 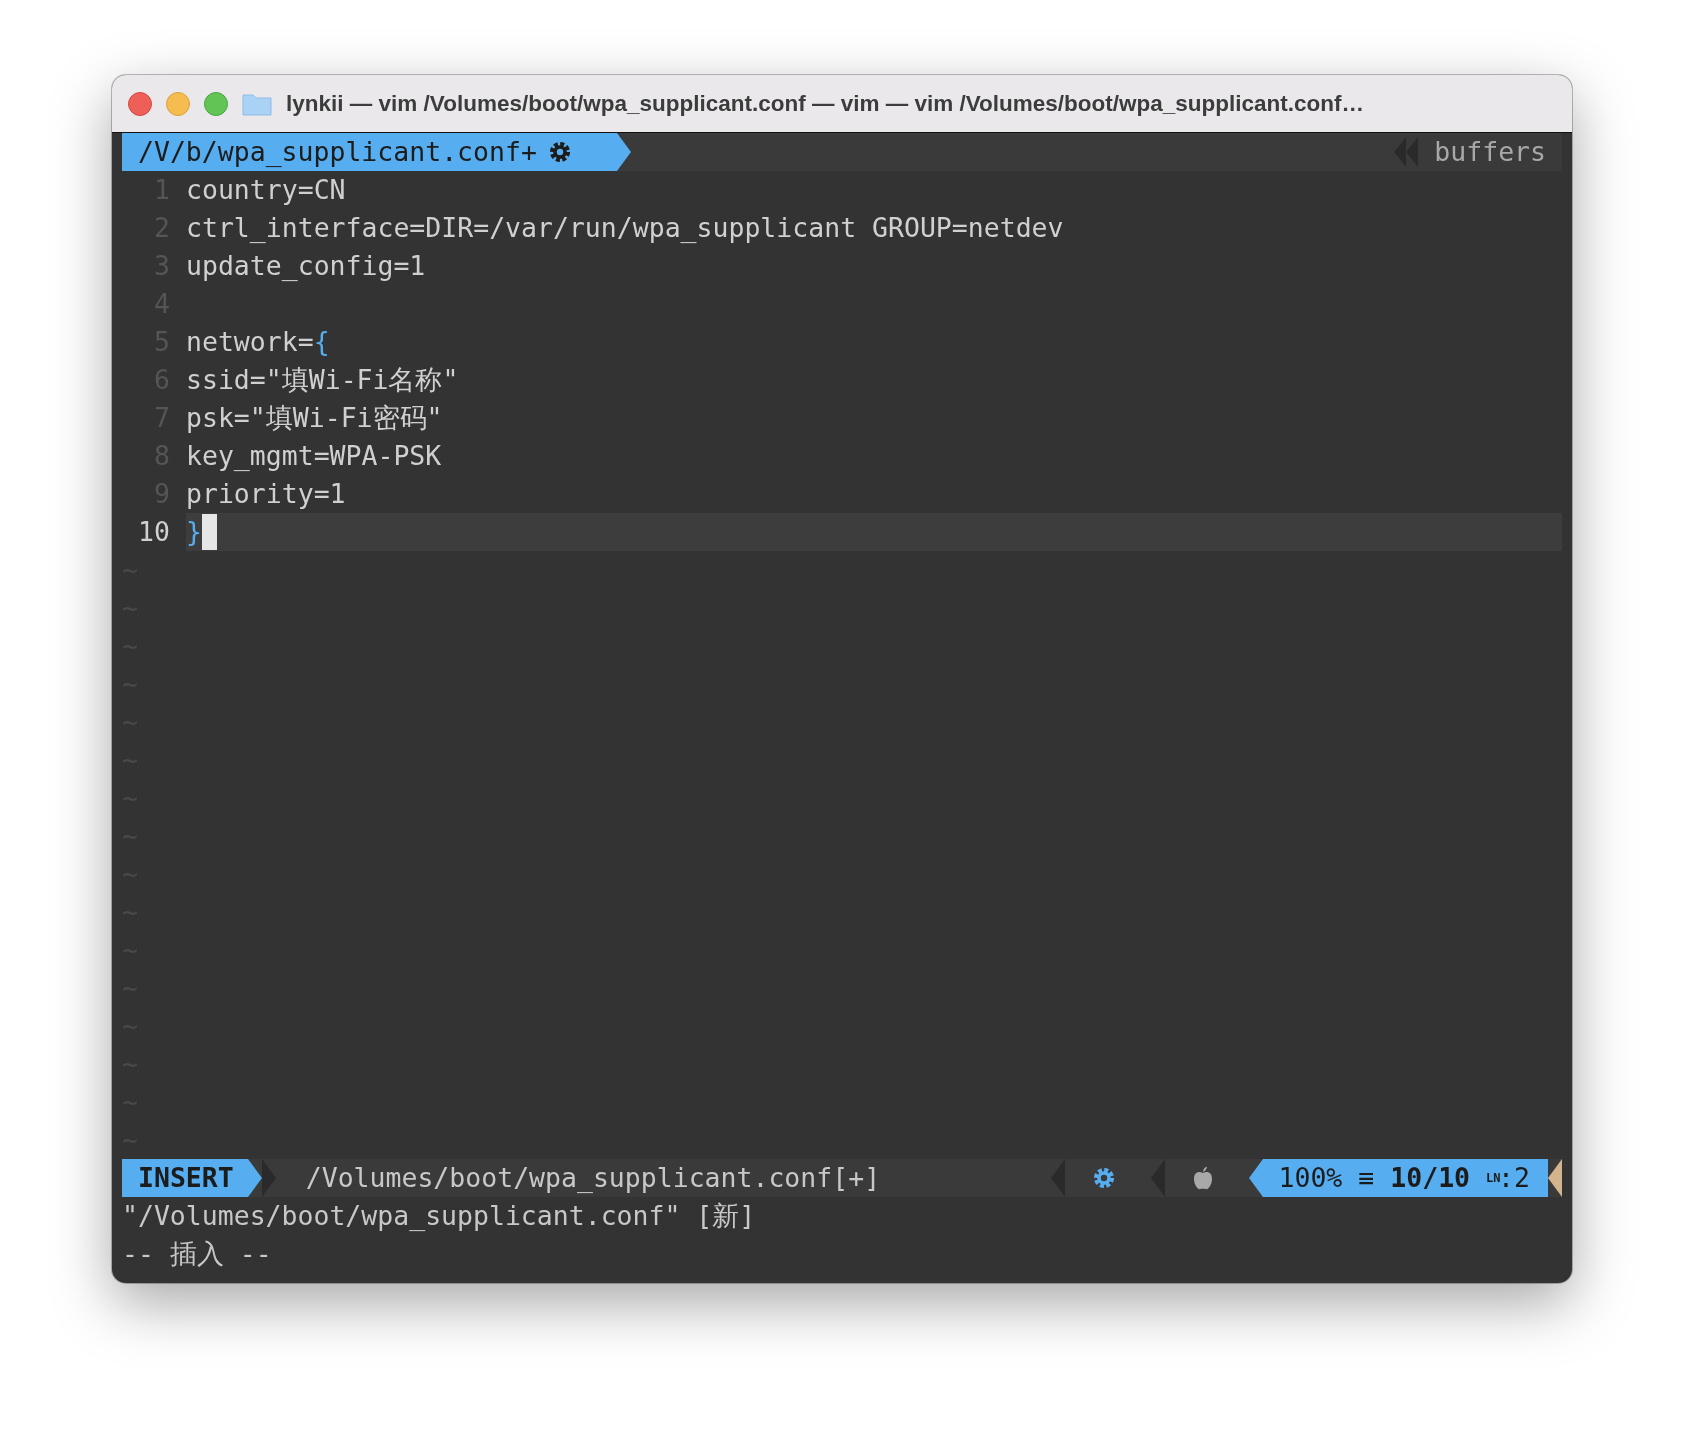 I want to click on file-path: /Volumes/boot/wpa_supplicant.conf[+], so click(x=593, y=1178).